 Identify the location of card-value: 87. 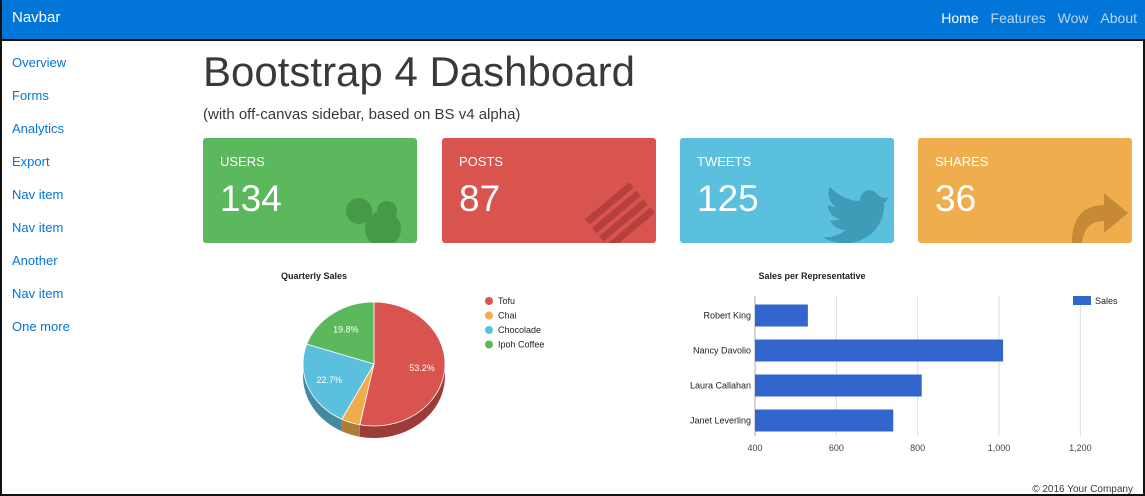
(480, 198).